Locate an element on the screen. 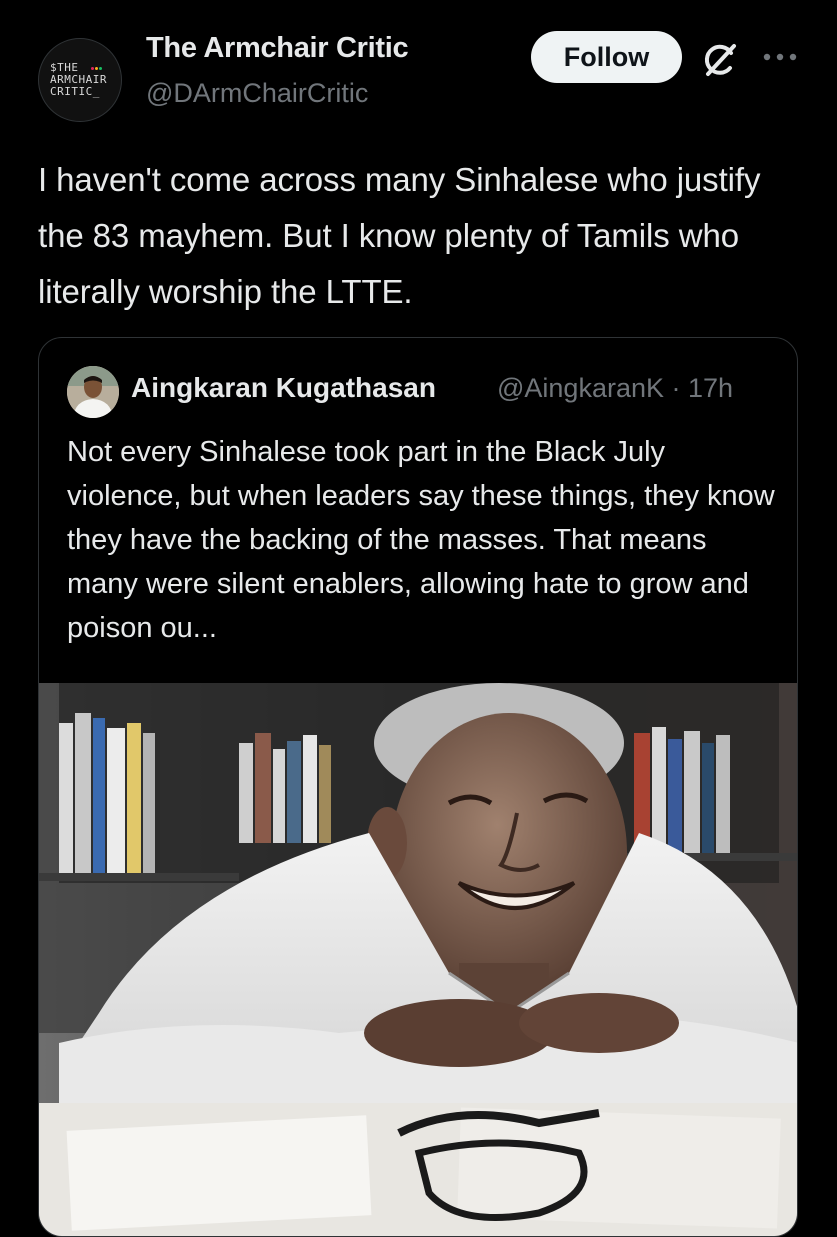  grok-icon is located at coordinates (720, 60).